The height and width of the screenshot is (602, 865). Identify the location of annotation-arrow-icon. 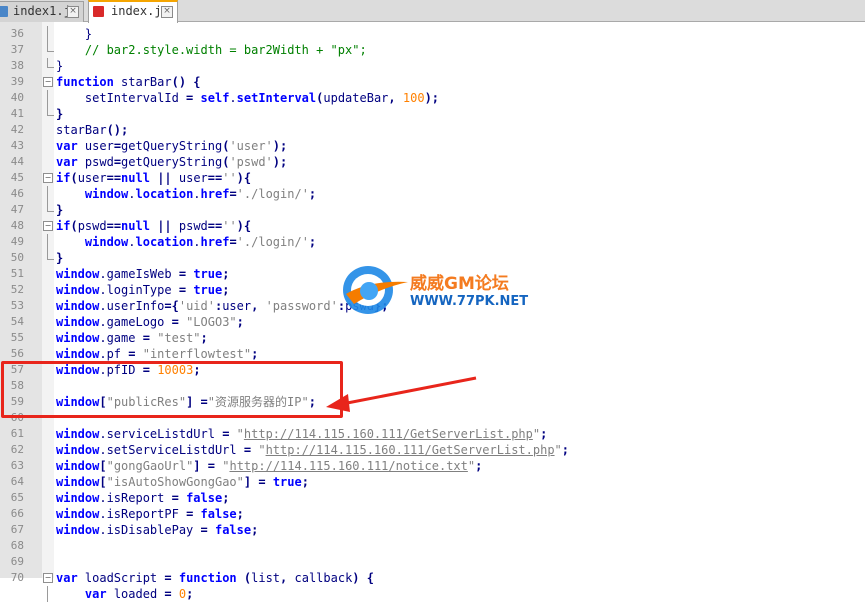
(401, 394).